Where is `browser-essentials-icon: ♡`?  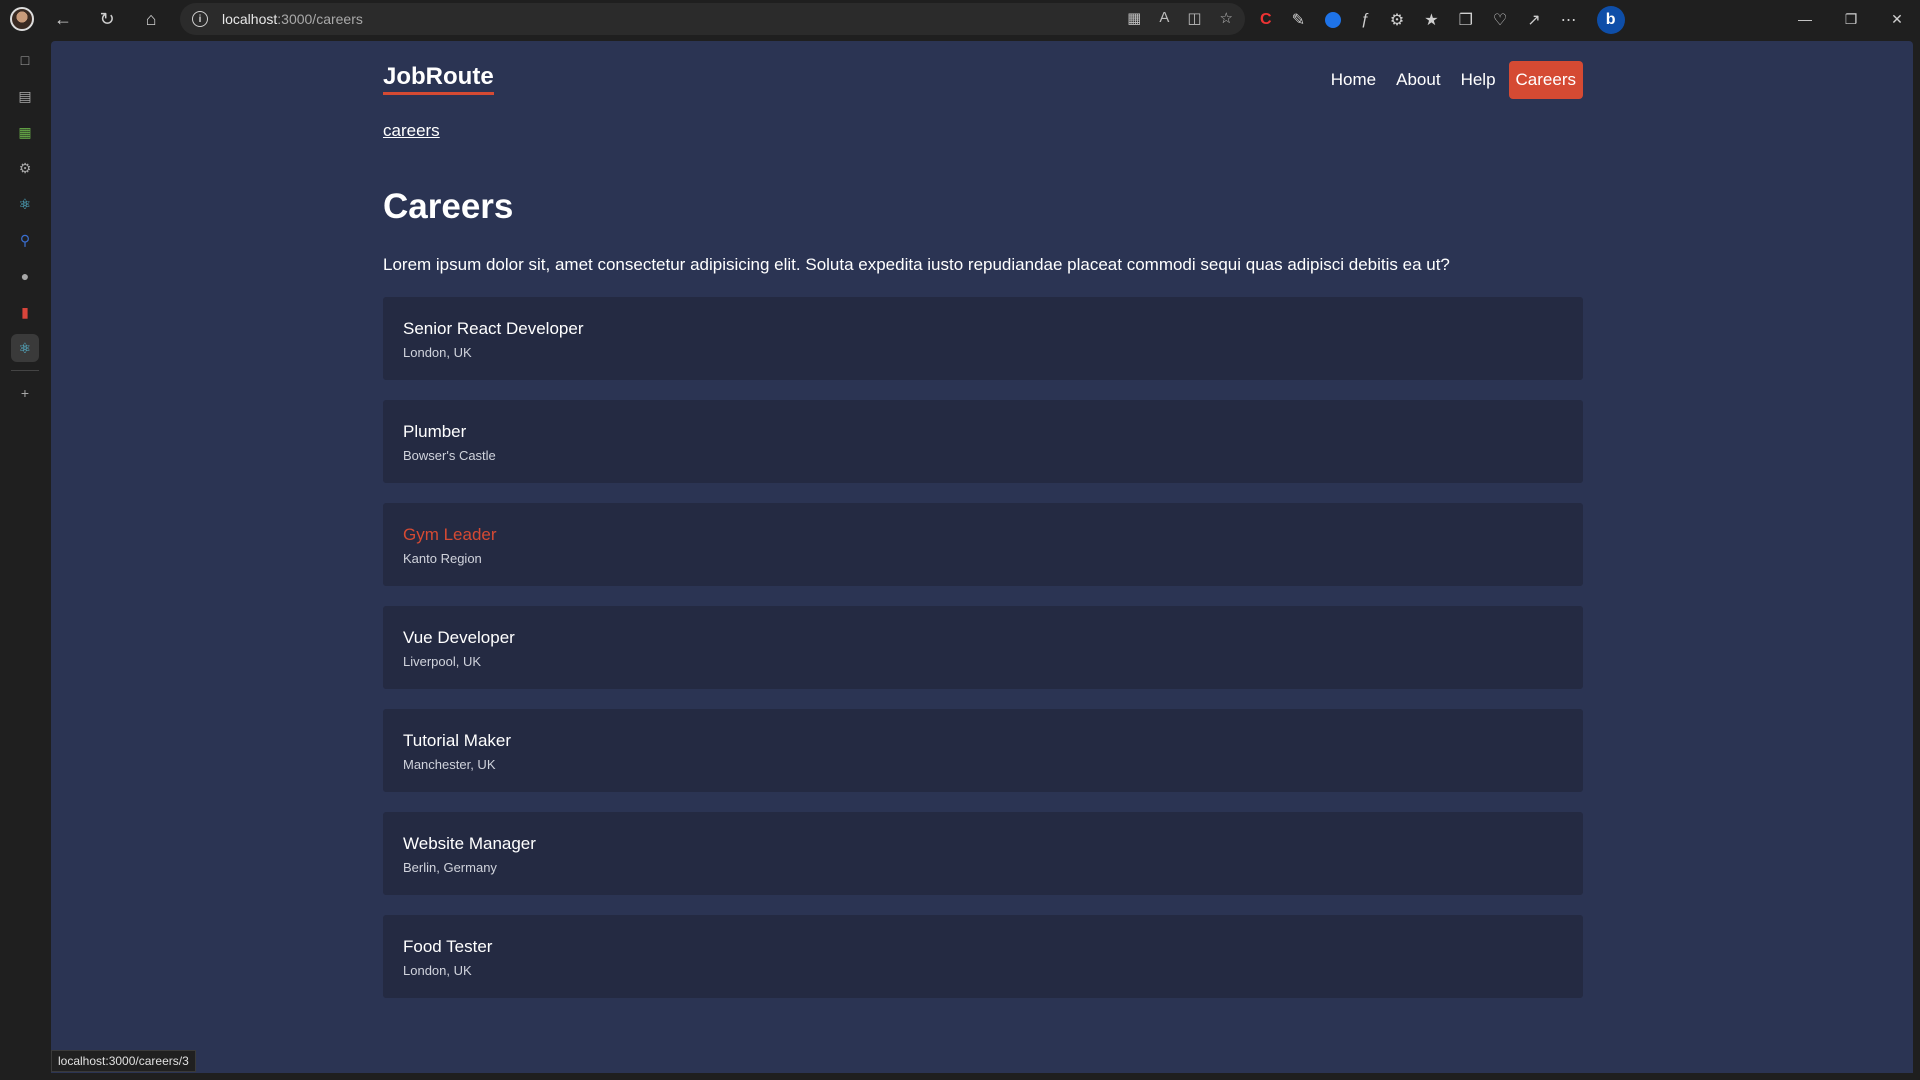 browser-essentials-icon: ♡ is located at coordinates (1500, 20).